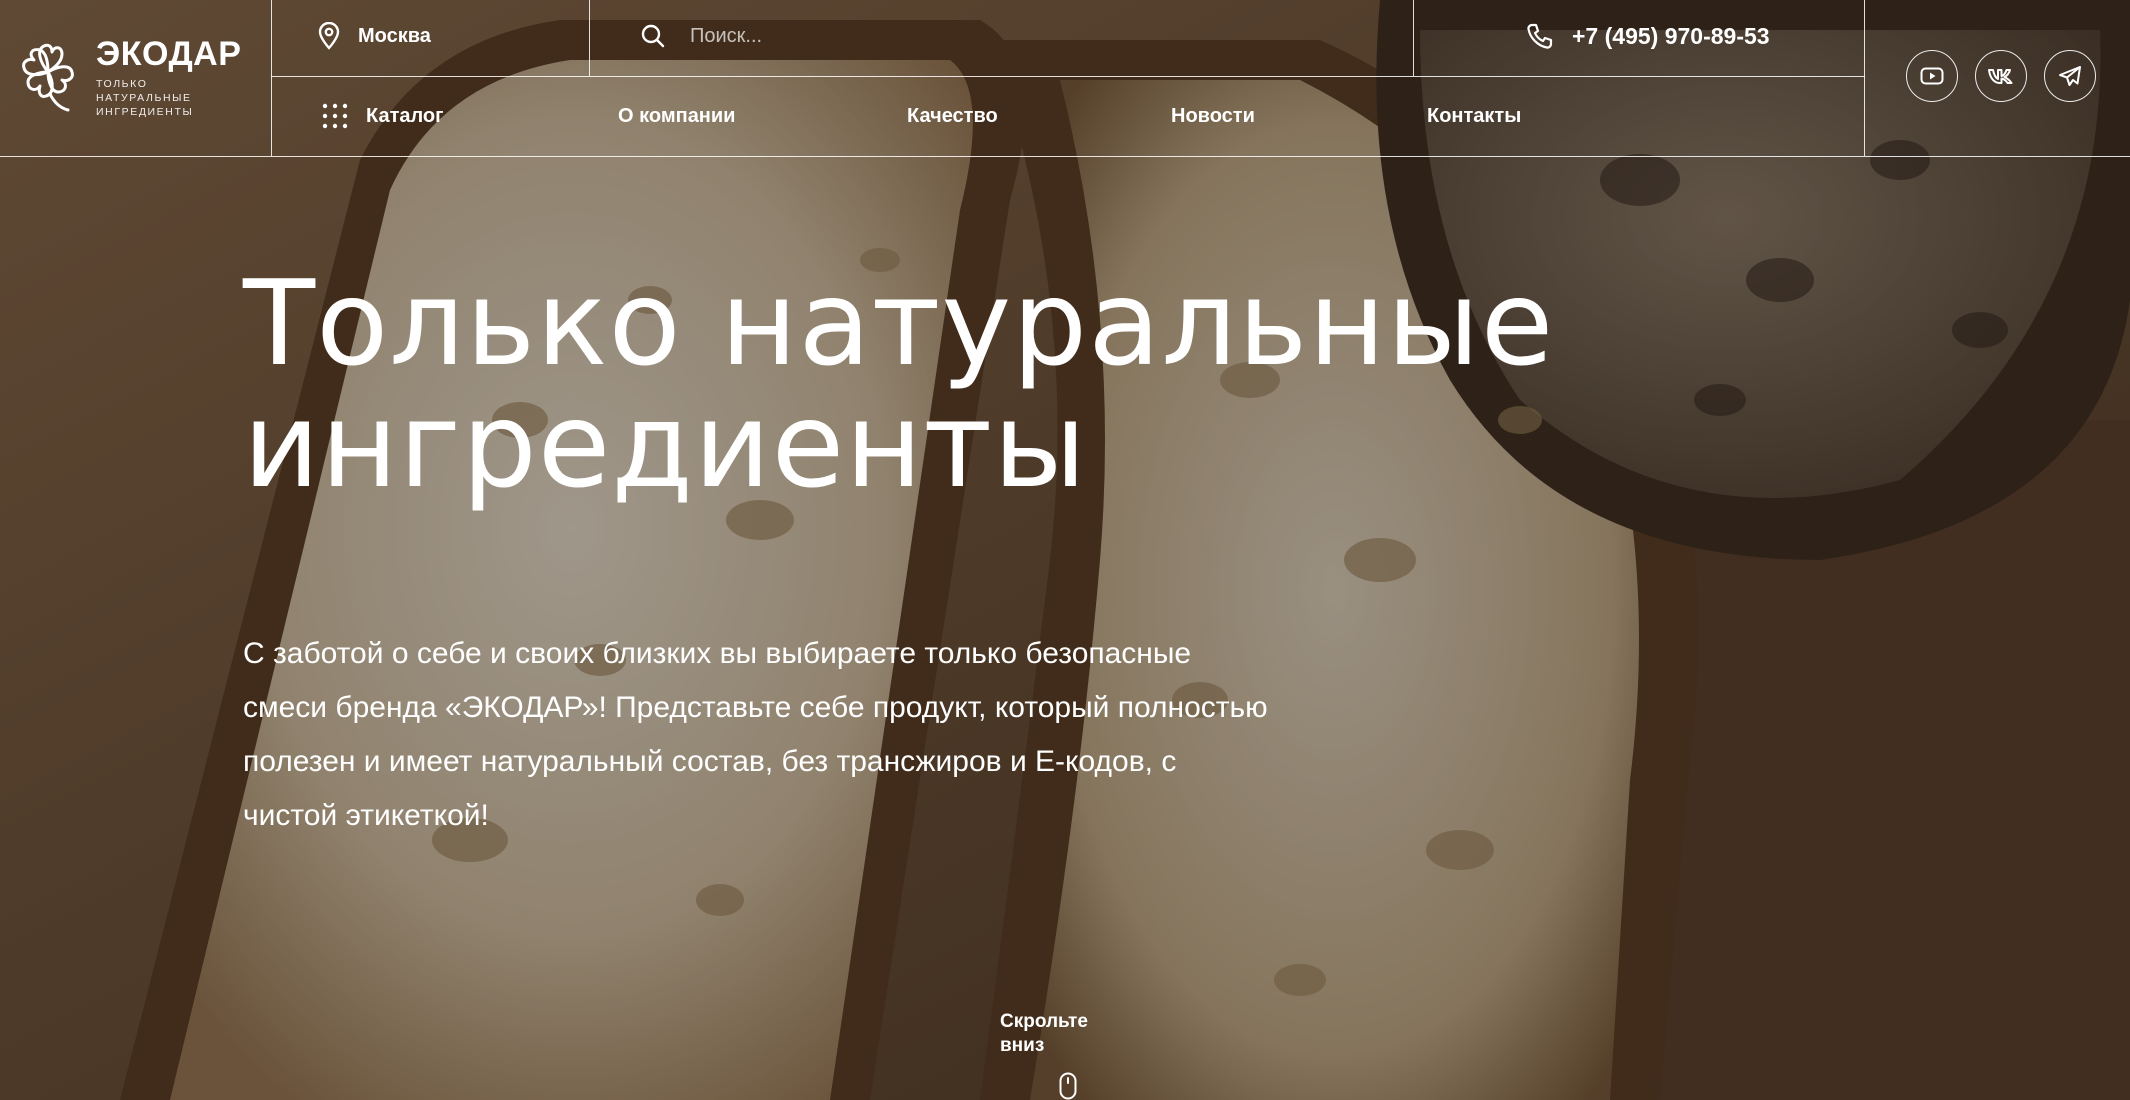 Image resolution: width=2130 pixels, height=1100 pixels. Describe the element at coordinates (169, 54) in the screenshot. I see `brand-name: ЭКОДАР` at that location.